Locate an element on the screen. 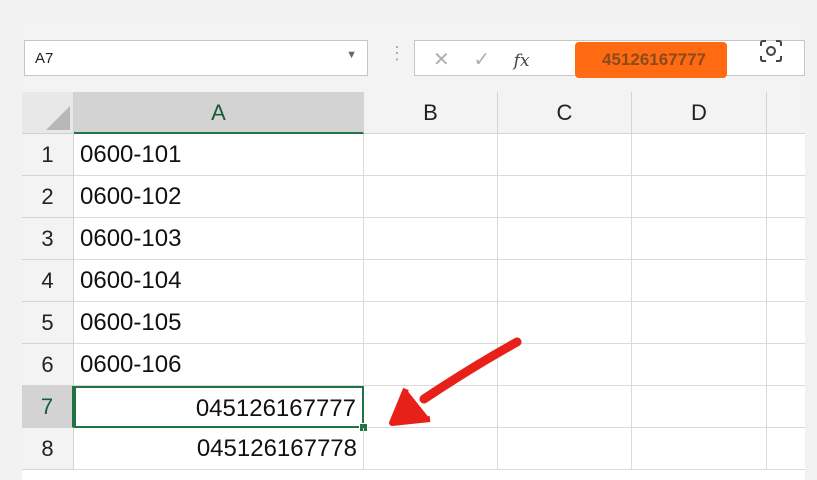 This screenshot has height=480, width=817. cell-d8 is located at coordinates (699, 449).